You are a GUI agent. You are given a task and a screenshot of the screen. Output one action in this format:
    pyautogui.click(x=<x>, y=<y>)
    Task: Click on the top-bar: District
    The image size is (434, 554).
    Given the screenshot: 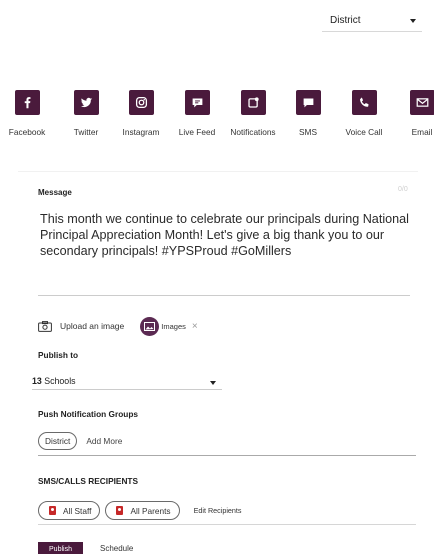 What is the action you would take?
    pyautogui.click(x=217, y=20)
    